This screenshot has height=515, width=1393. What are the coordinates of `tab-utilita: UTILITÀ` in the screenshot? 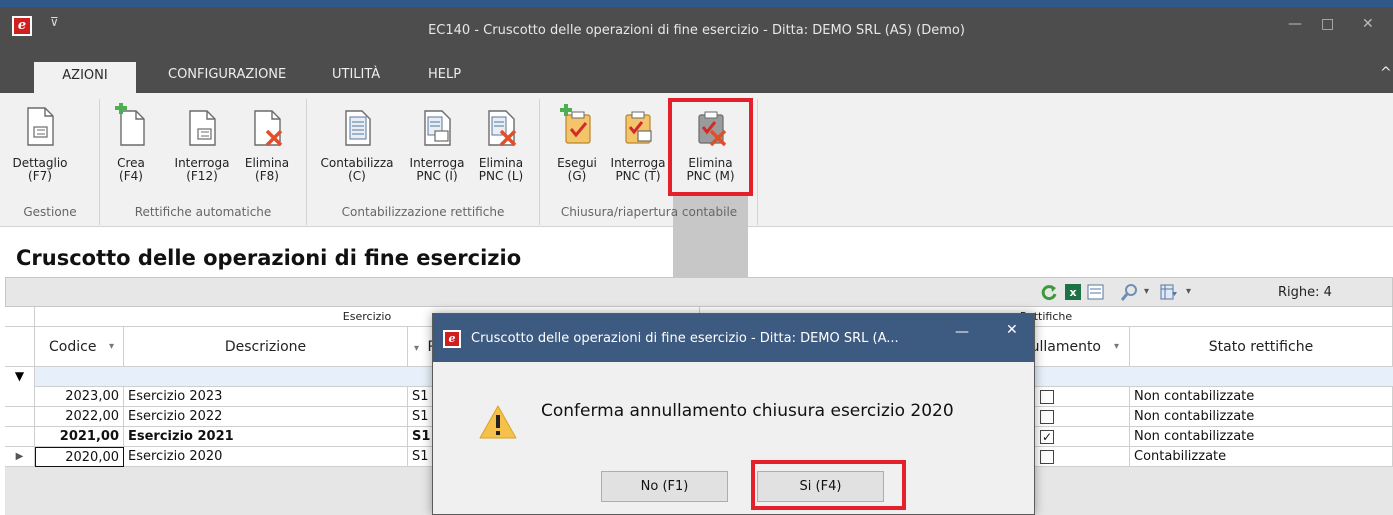 It's located at (356, 74).